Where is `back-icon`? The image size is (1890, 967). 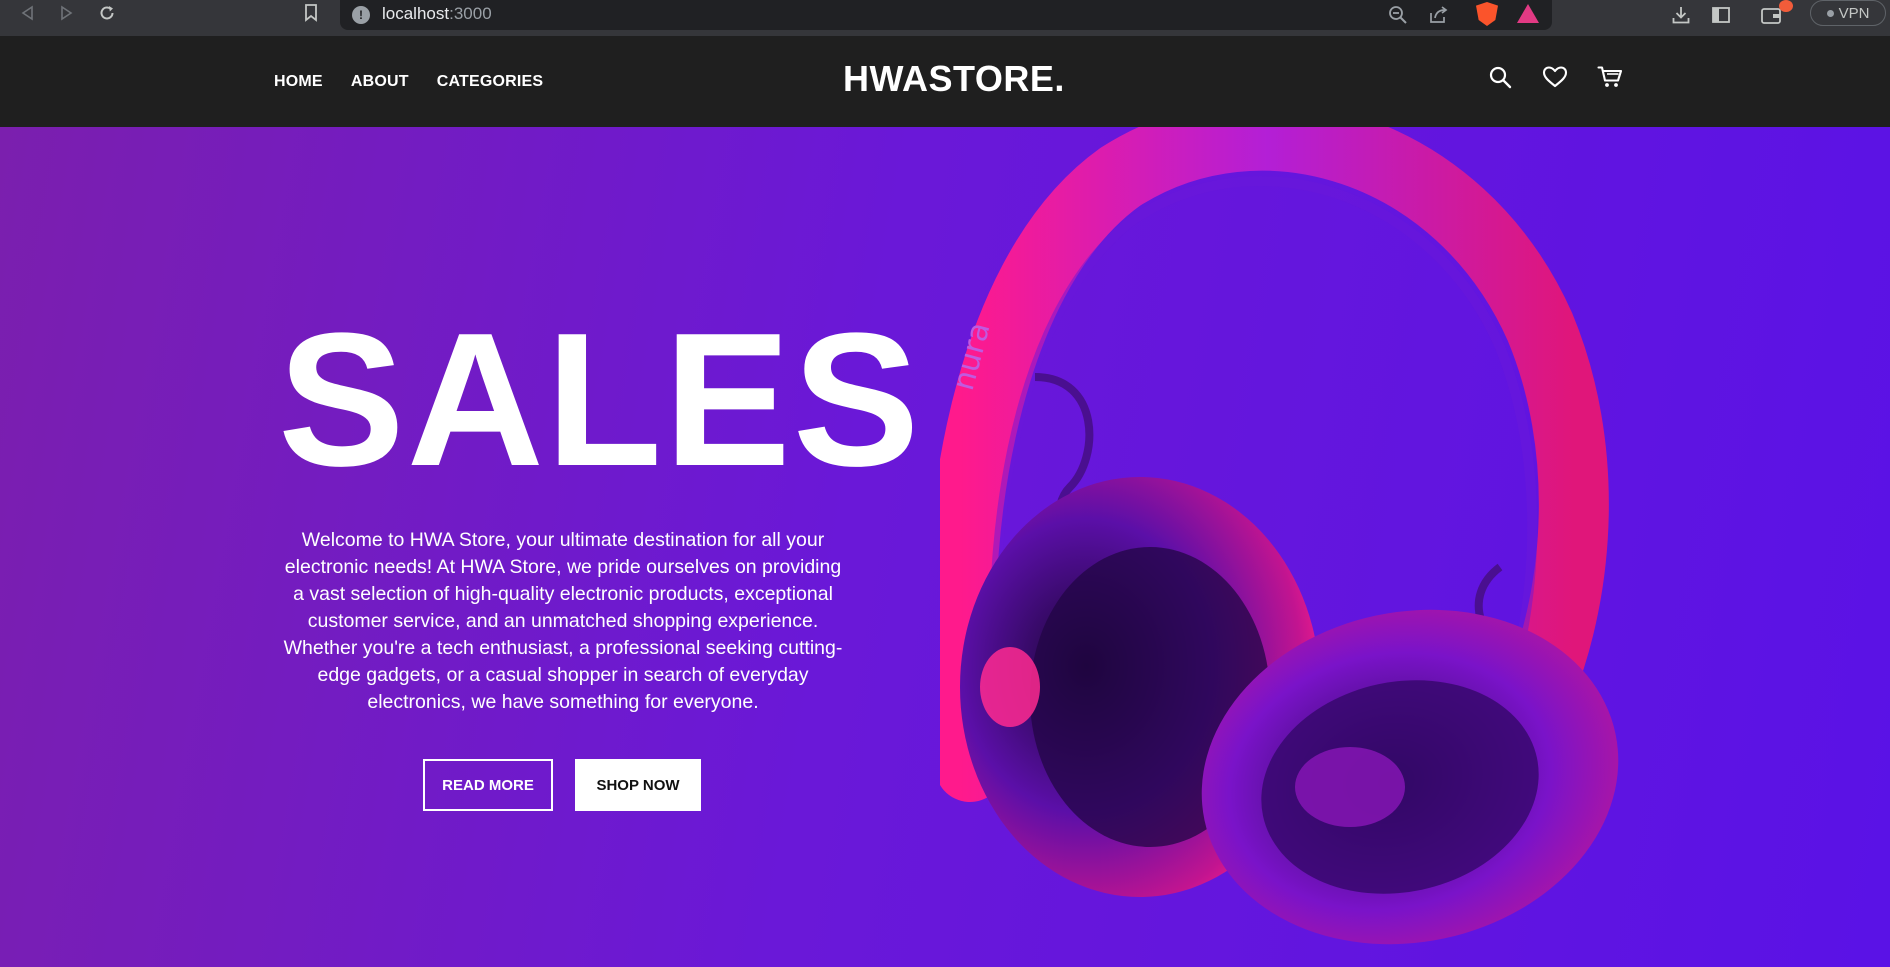
back-icon is located at coordinates (27, 13).